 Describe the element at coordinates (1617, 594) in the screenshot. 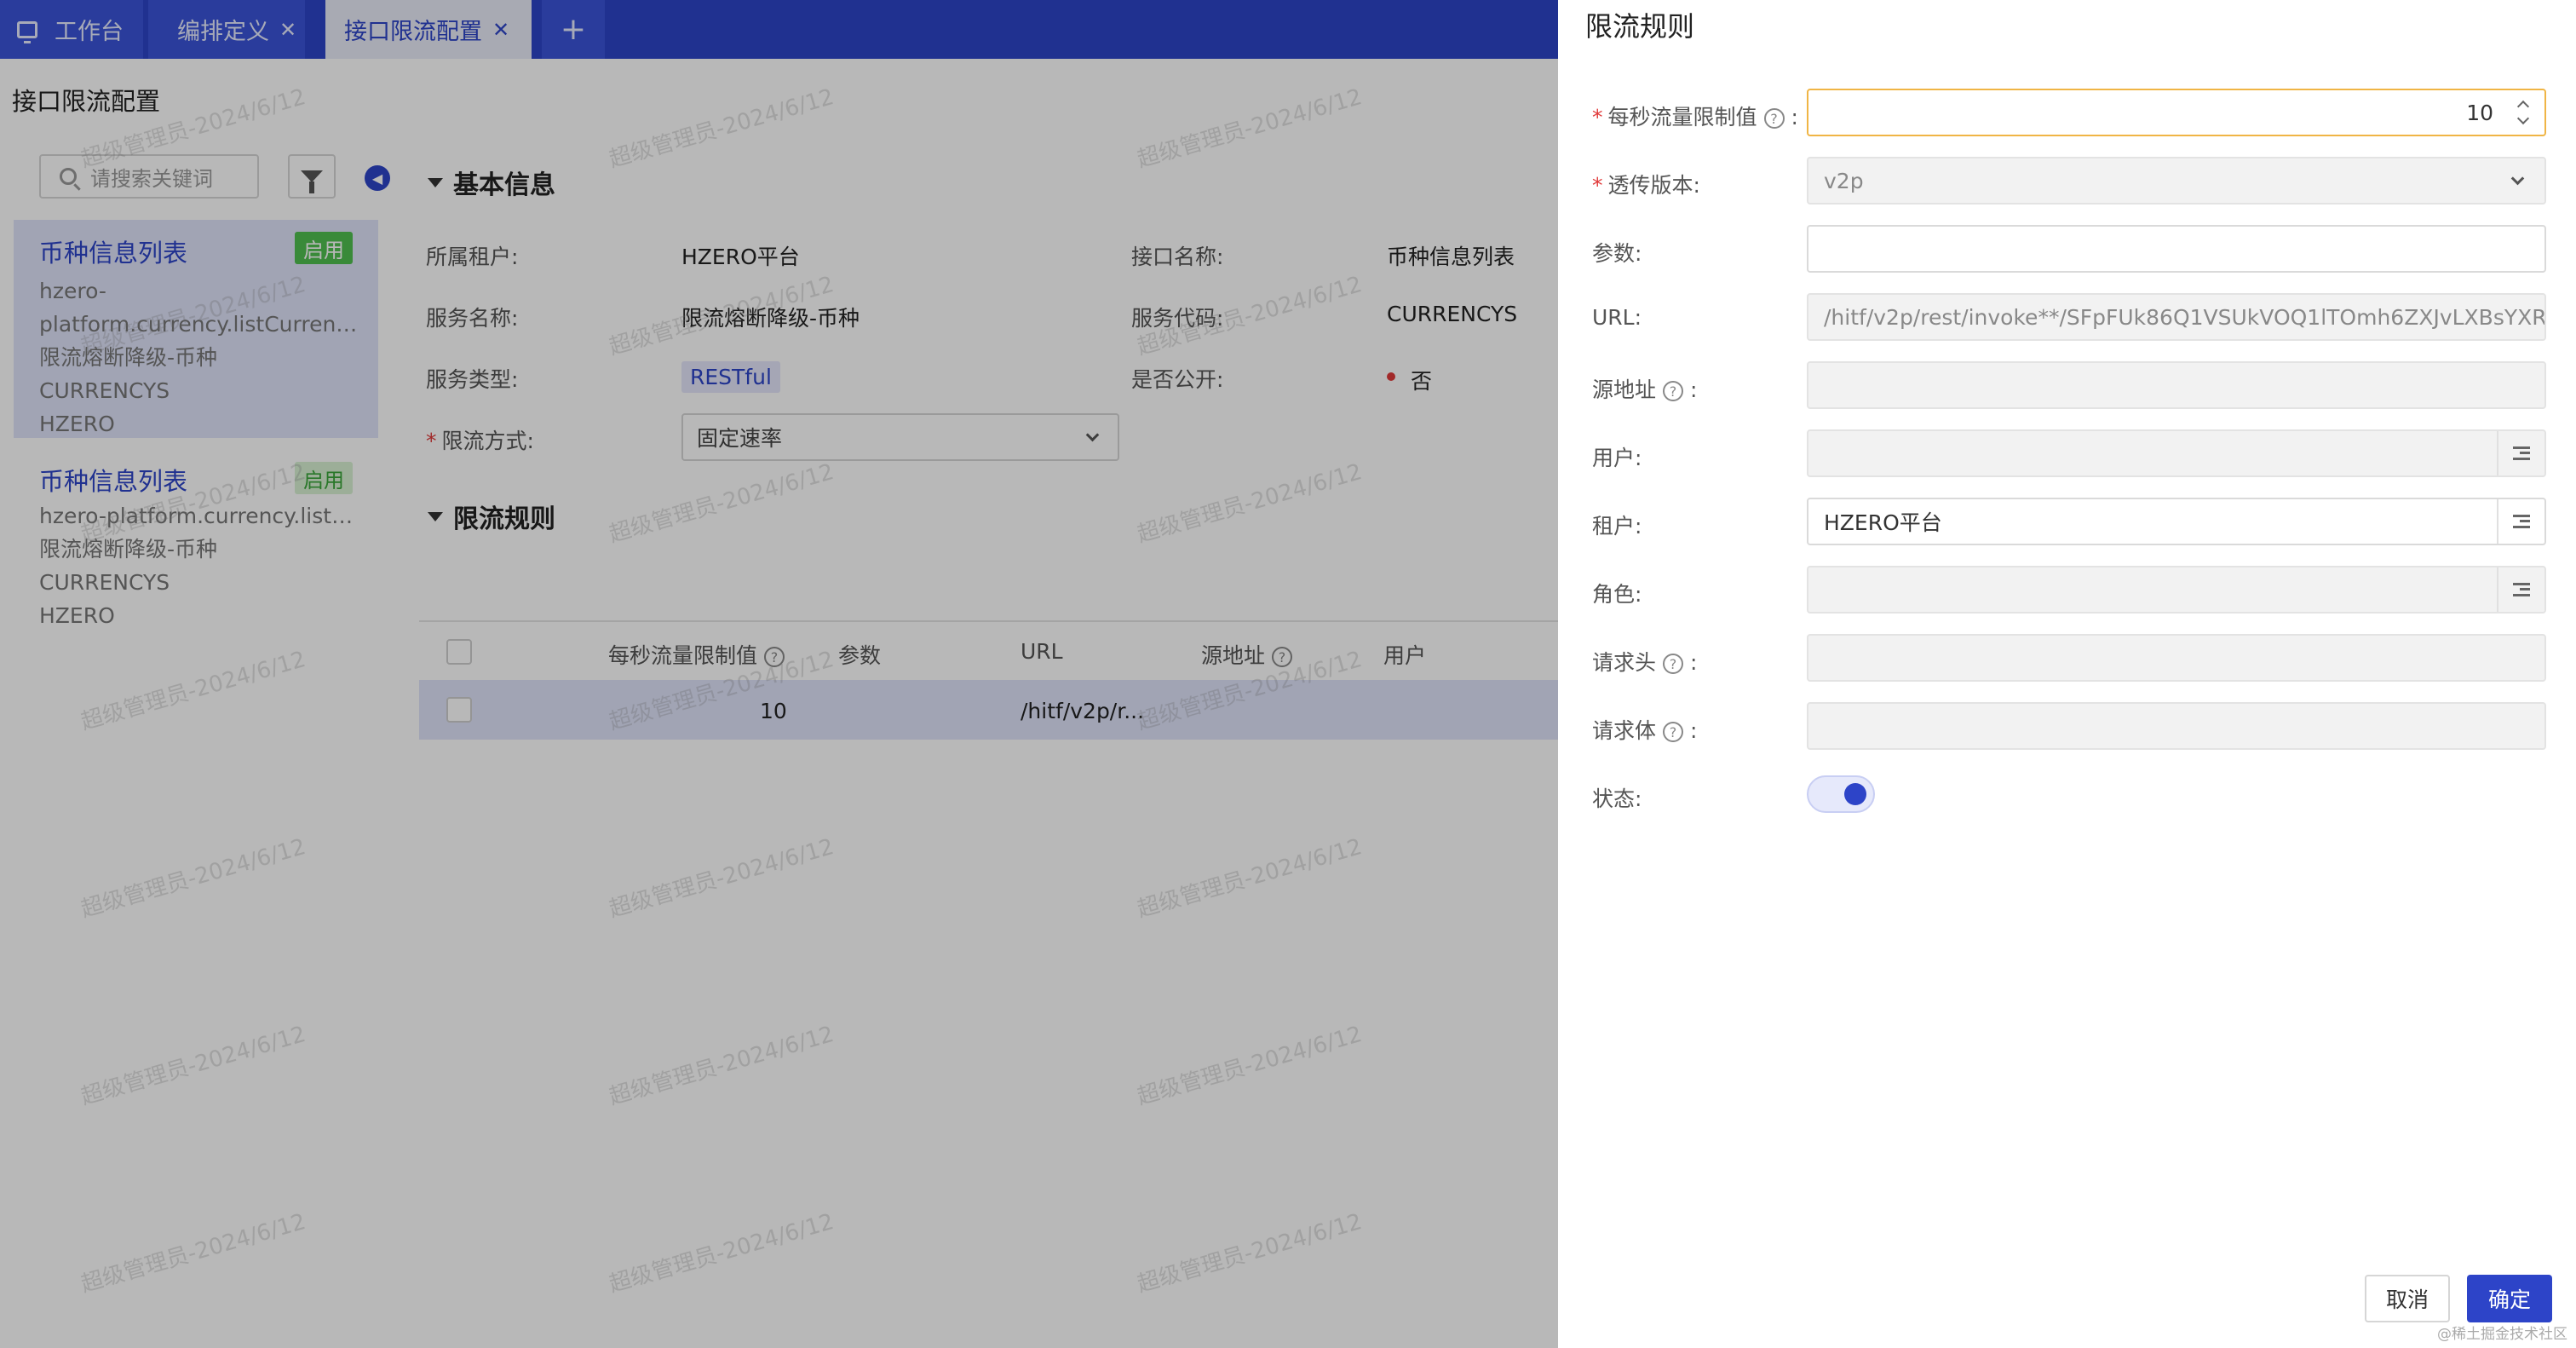

I see `field-label: 角色:` at that location.